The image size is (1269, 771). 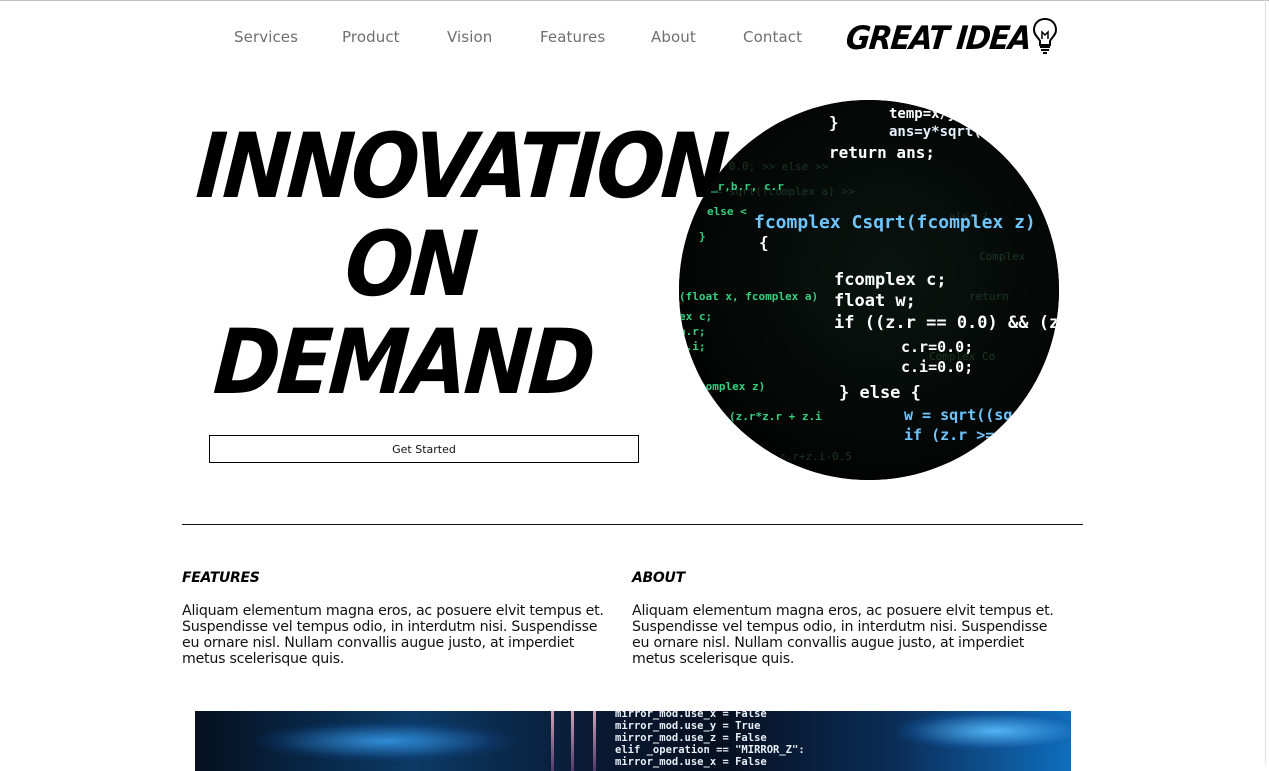 What do you see at coordinates (937, 367) in the screenshot?
I see `code-line: c.i=0.0;` at bounding box center [937, 367].